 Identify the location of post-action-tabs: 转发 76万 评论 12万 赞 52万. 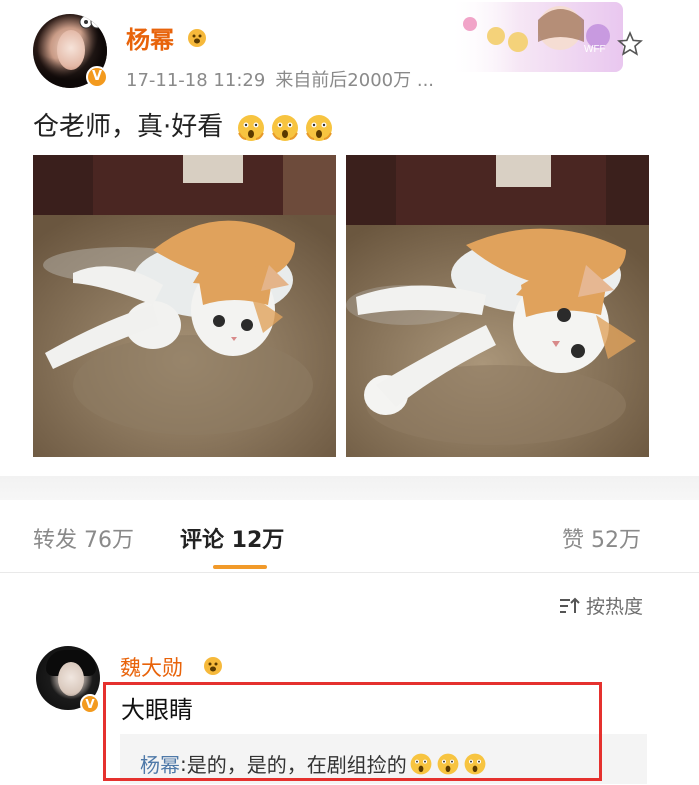
(349, 536).